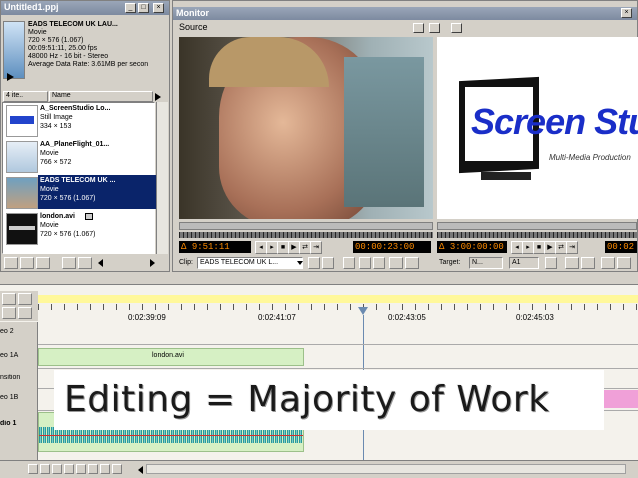  Describe the element at coordinates (117, 469) in the screenshot. I see `edit-mode-button` at that location.